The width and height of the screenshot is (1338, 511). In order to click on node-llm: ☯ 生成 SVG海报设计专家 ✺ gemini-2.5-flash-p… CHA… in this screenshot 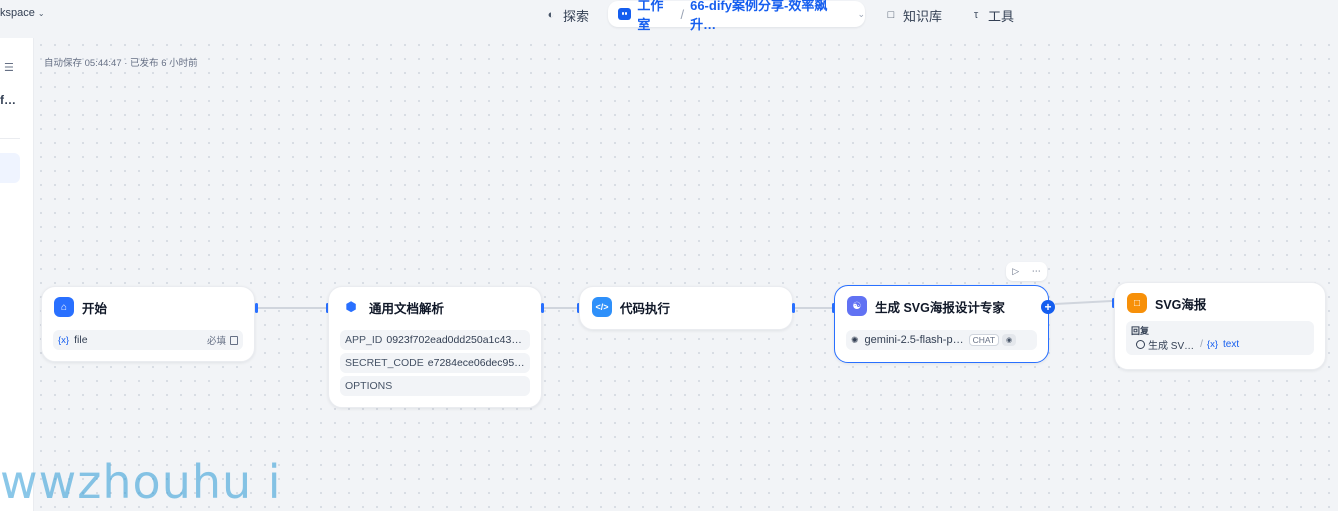, I will do `click(941, 324)`.